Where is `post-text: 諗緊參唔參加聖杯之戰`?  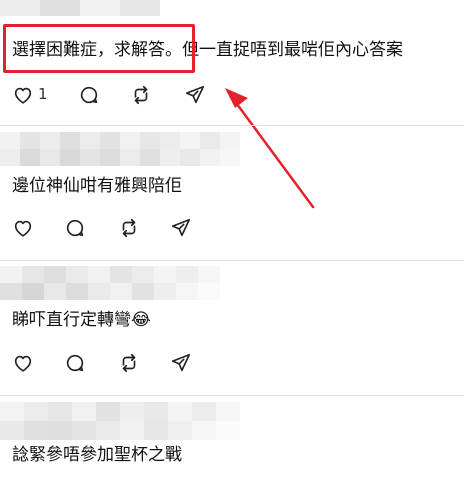 post-text: 諗緊參唔參加聖杯之戰 is located at coordinates (97, 455).